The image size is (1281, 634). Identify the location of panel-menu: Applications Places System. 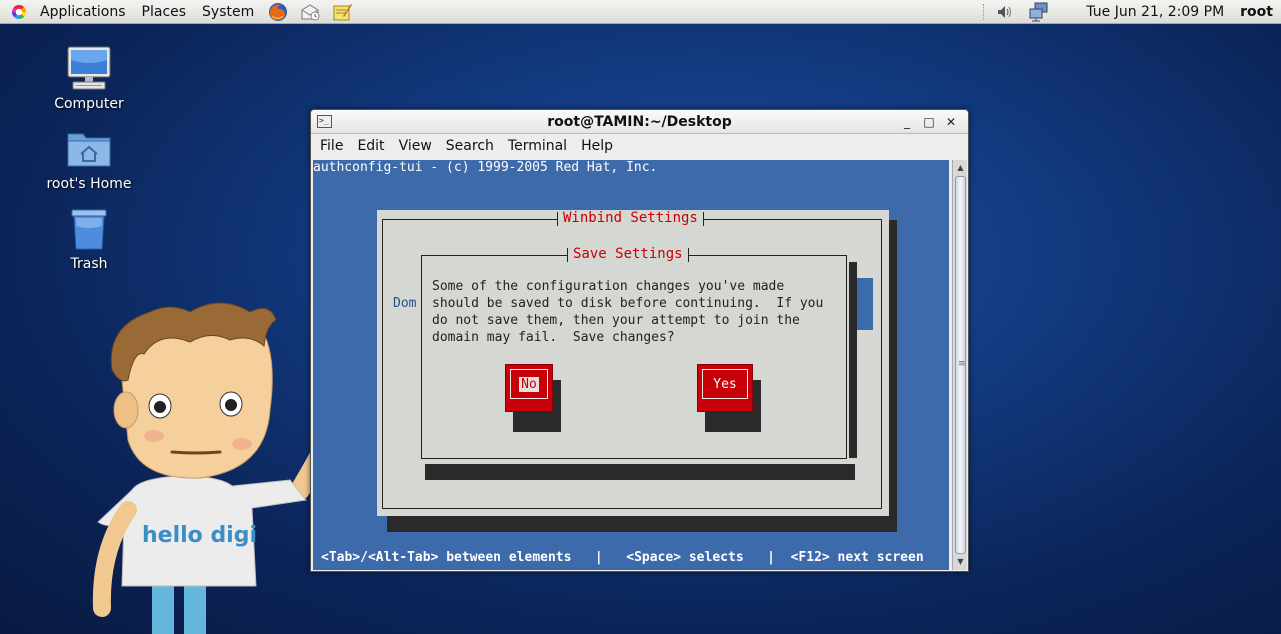
(147, 12).